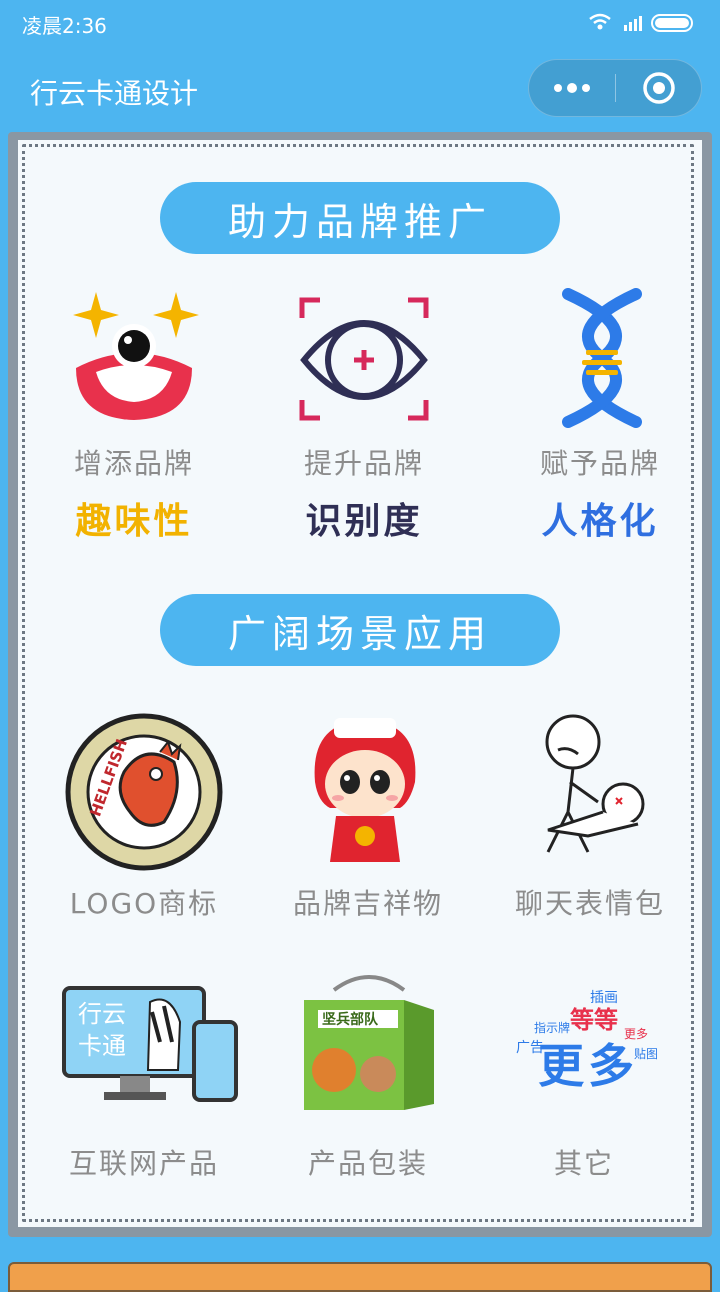 Image resolution: width=720 pixels, height=1292 pixels. I want to click on close-button, so click(659, 88).